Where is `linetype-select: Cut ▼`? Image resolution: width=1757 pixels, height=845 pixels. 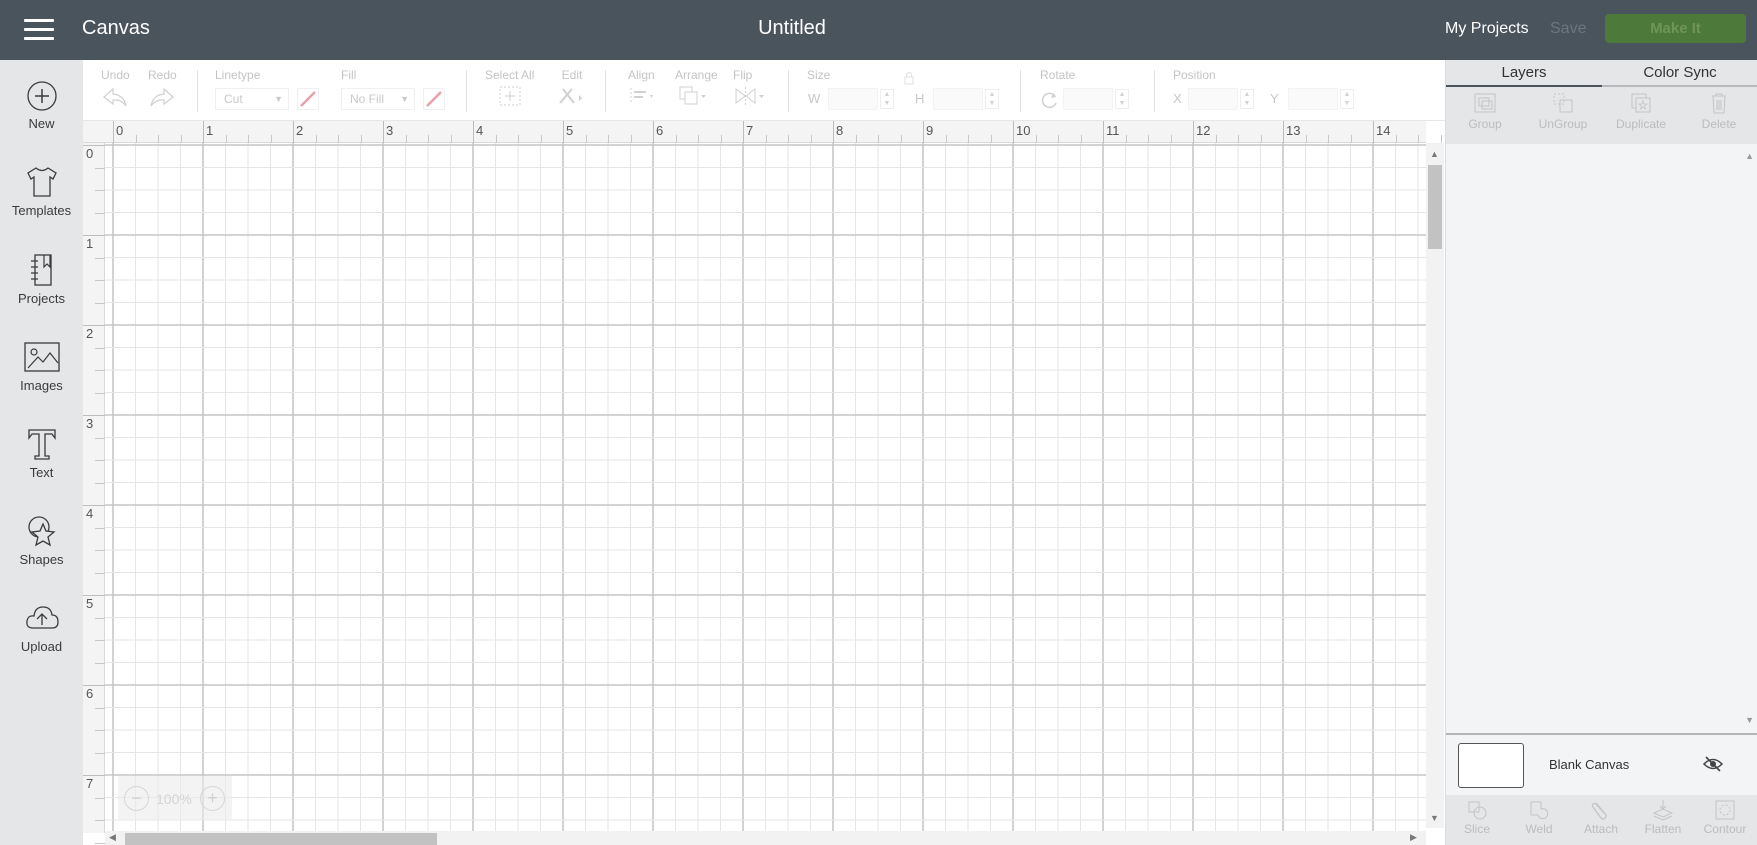
linetype-select: Cut ▼ is located at coordinates (252, 99).